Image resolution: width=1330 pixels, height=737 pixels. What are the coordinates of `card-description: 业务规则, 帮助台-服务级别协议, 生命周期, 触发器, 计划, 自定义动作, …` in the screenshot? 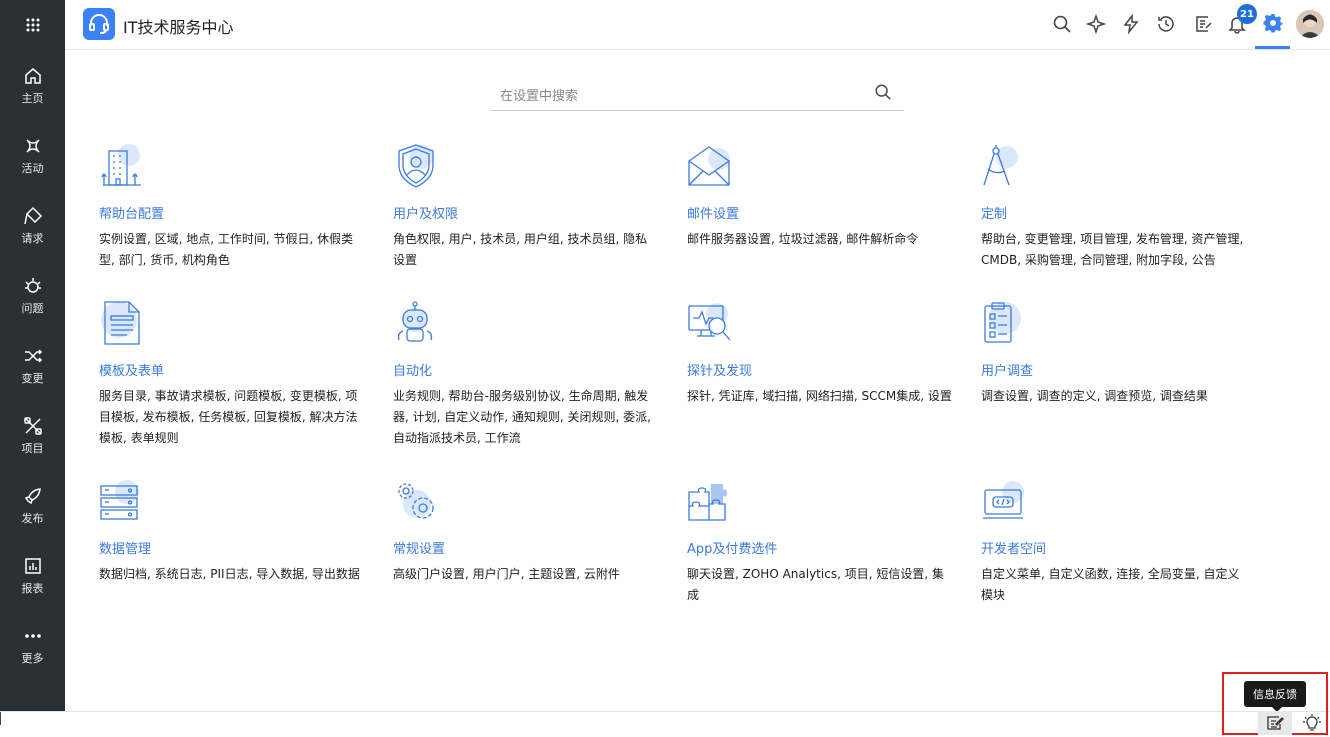 It's located at (525, 417).